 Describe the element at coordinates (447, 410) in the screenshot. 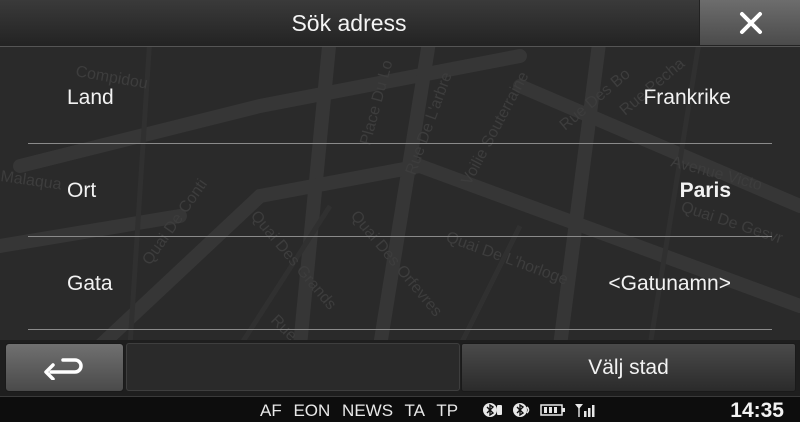

I see `rds-tp: TP` at that location.